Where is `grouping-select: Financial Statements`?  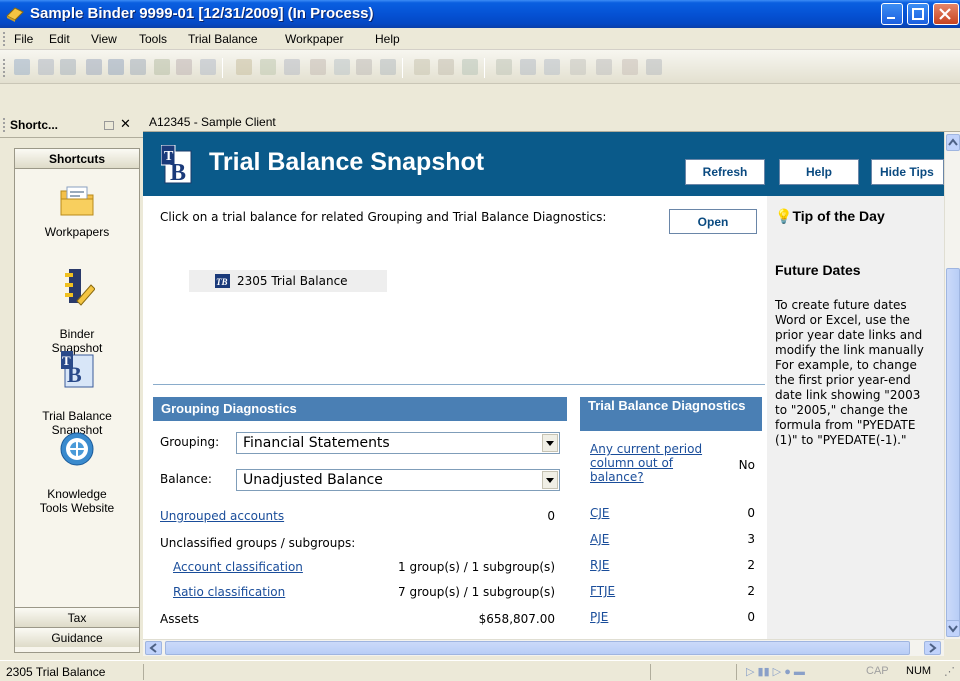 grouping-select: Financial Statements is located at coordinates (398, 443).